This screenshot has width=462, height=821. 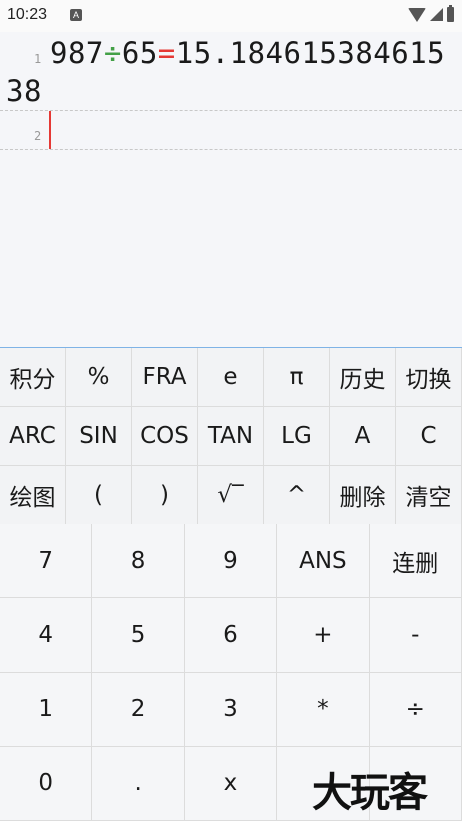 What do you see at coordinates (297, 377) in the screenshot?
I see `pi-key: π` at bounding box center [297, 377].